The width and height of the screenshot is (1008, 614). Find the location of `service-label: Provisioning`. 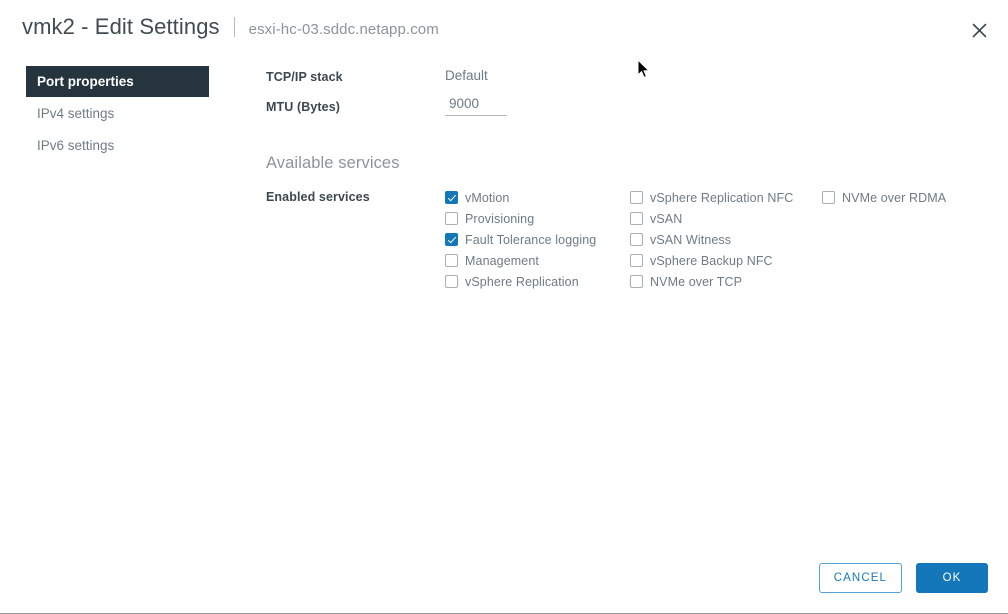

service-label: Provisioning is located at coordinates (500, 218).